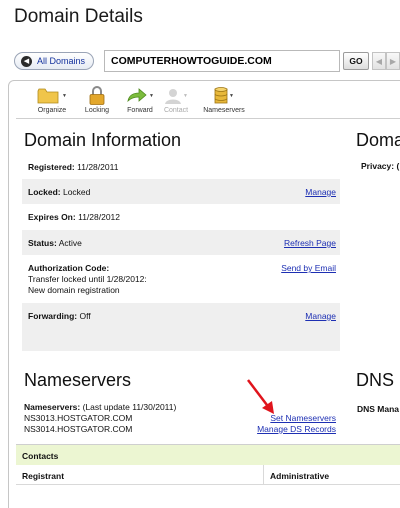  What do you see at coordinates (61, 61) in the screenshot?
I see `all-domains-label: All Domains` at bounding box center [61, 61].